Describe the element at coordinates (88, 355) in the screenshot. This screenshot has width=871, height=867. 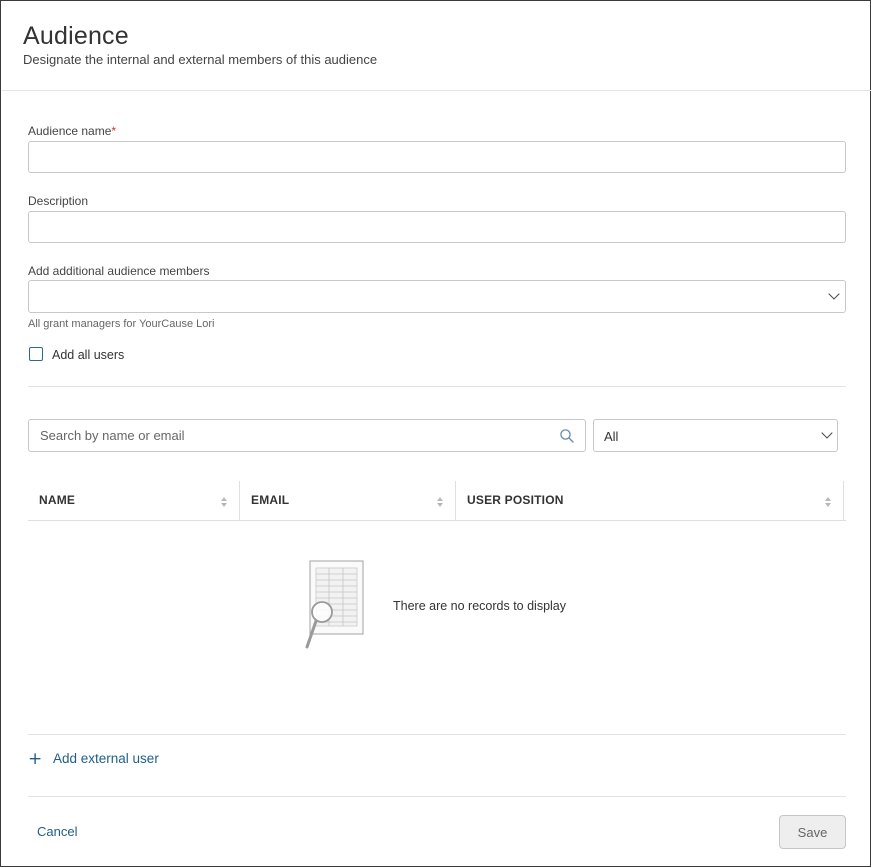
I see `add-all-users-label: Add all users` at that location.